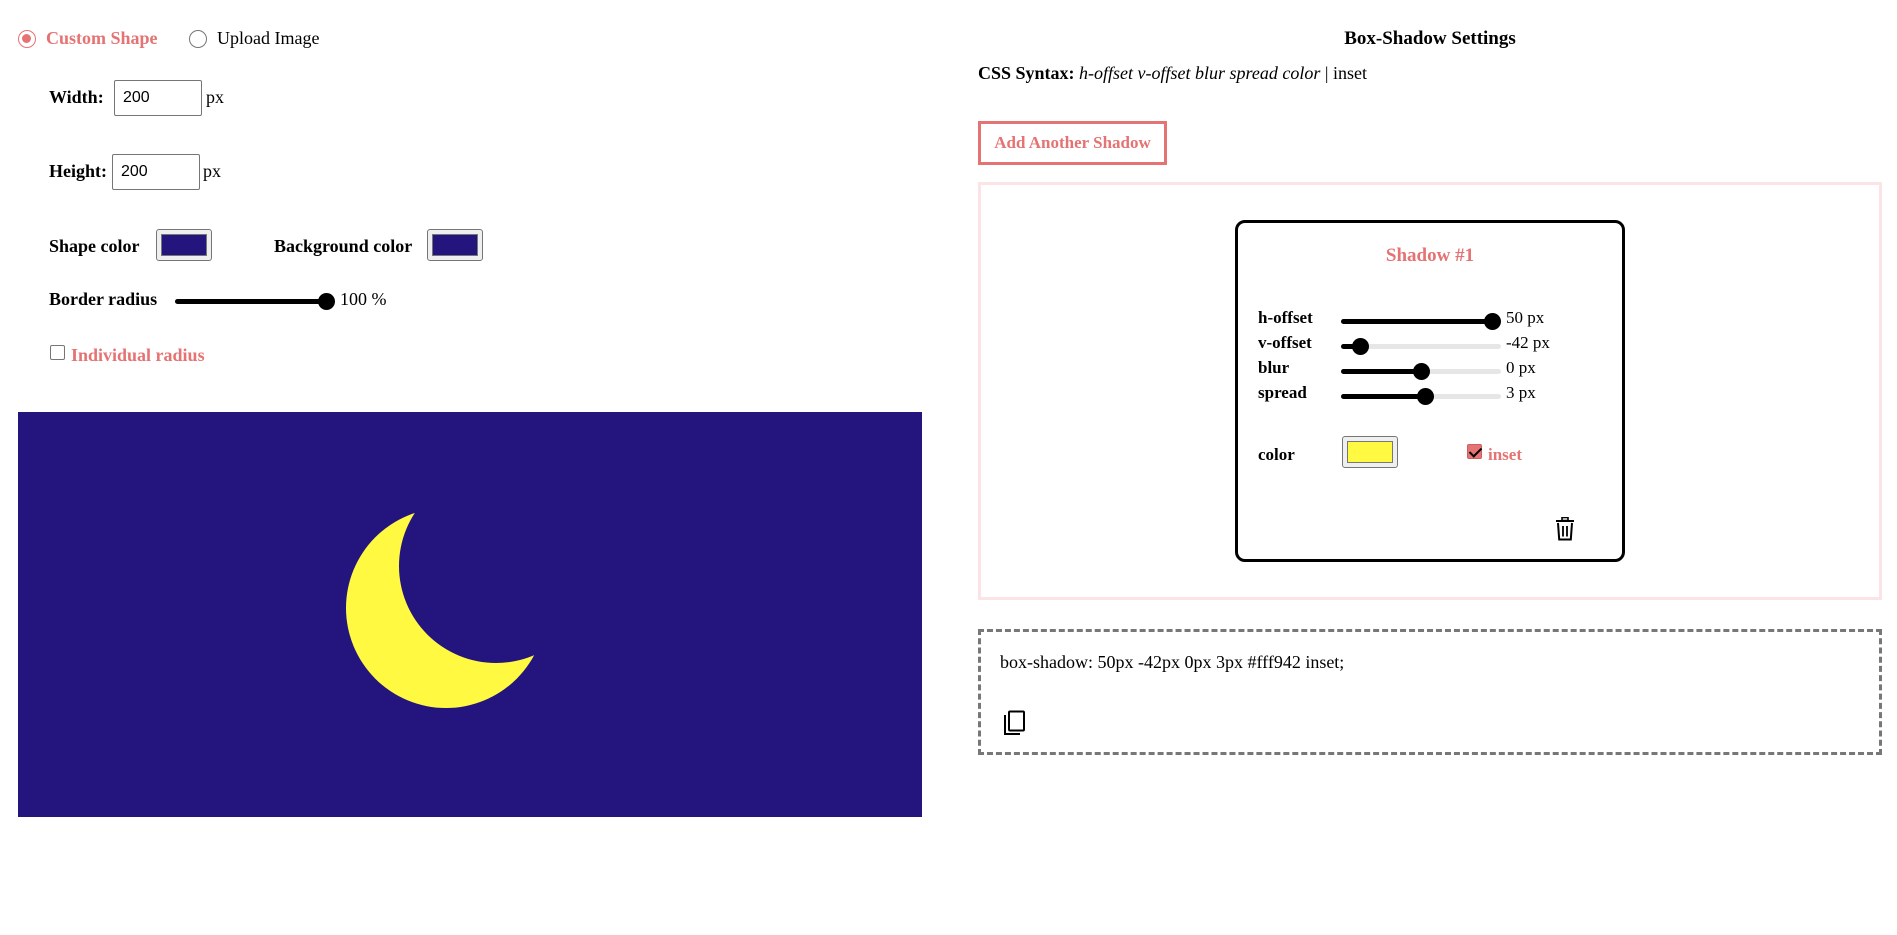 Image resolution: width=1897 pixels, height=935 pixels. Describe the element at coordinates (212, 171) in the screenshot. I see `height-unit: px` at that location.